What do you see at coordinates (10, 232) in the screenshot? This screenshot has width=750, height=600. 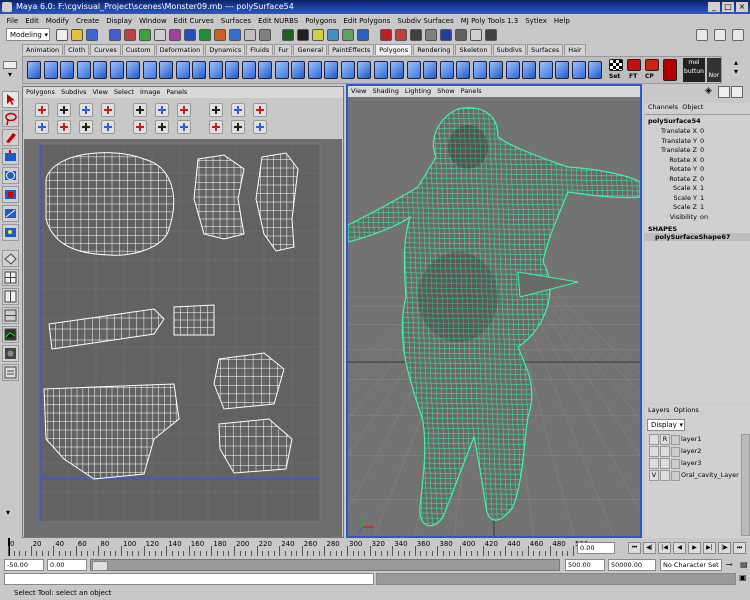 I see `soft-mod-tool-icon` at bounding box center [10, 232].